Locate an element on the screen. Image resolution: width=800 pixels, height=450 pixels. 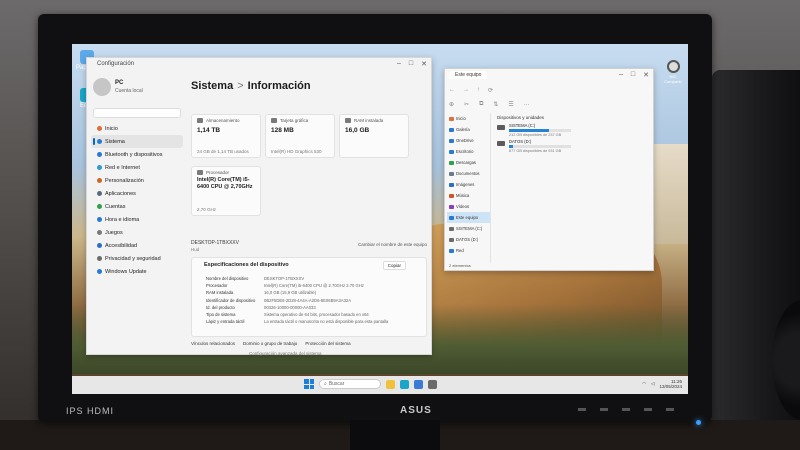
nav-pane-item: Red is located at coordinates (468, 250).